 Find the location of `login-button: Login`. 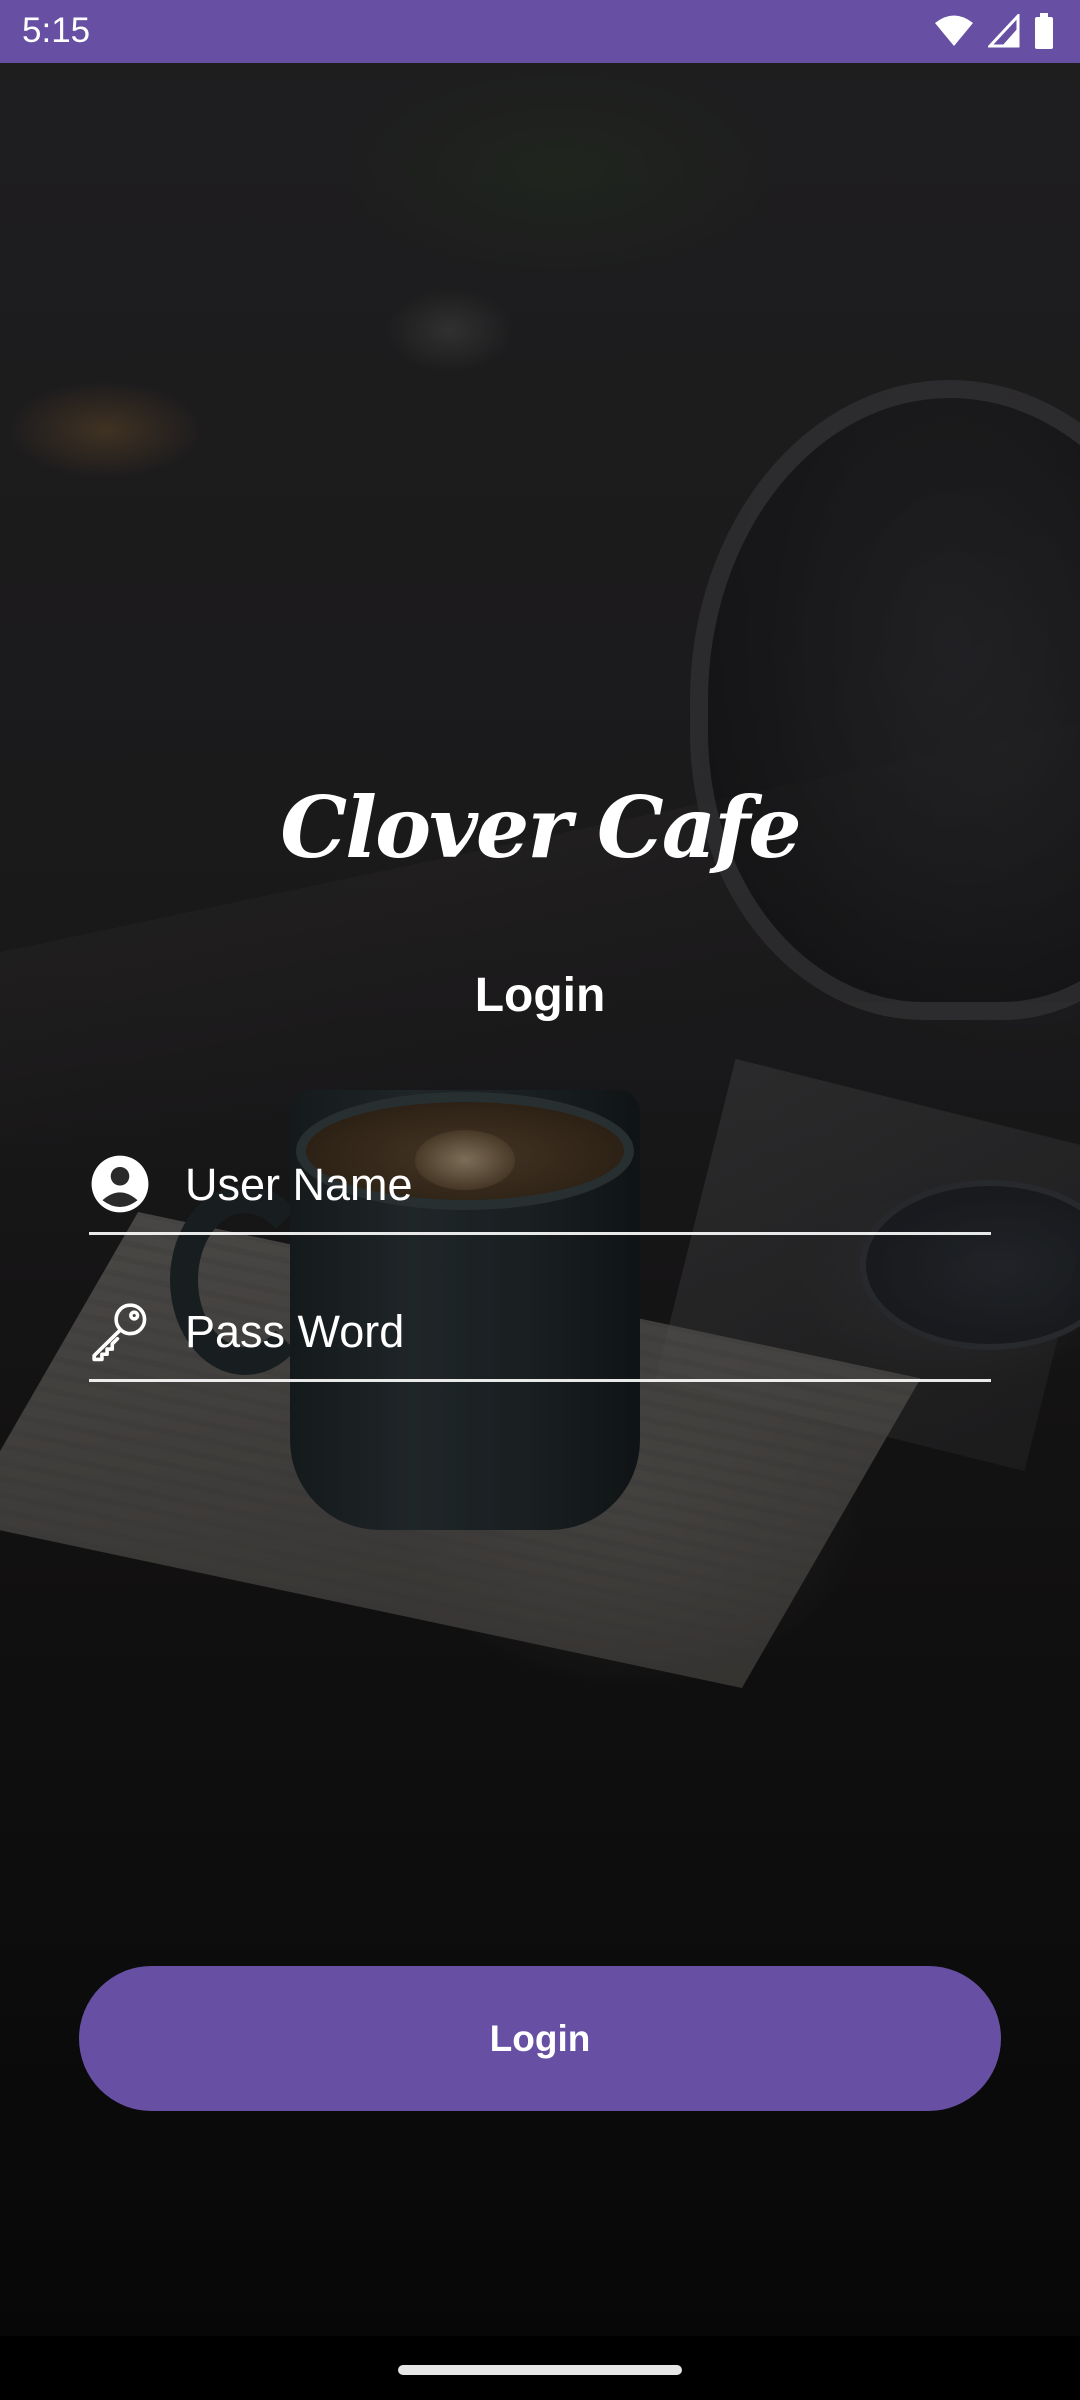

login-button: Login is located at coordinates (540, 2038).